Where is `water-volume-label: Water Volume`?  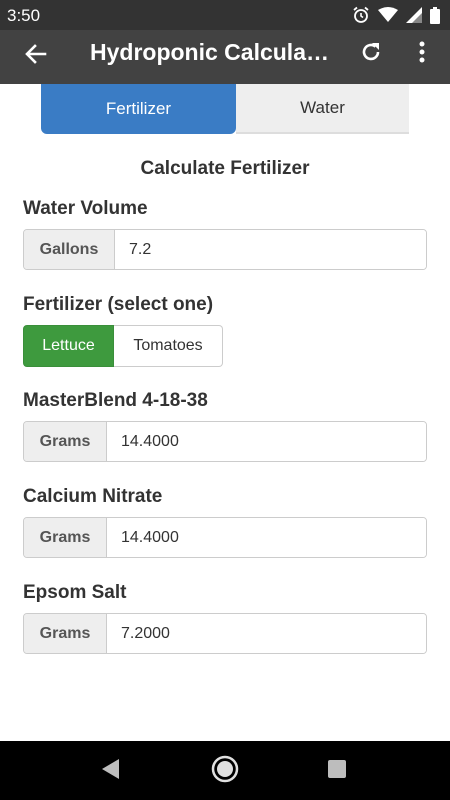
water-volume-label: Water Volume is located at coordinates (85, 208).